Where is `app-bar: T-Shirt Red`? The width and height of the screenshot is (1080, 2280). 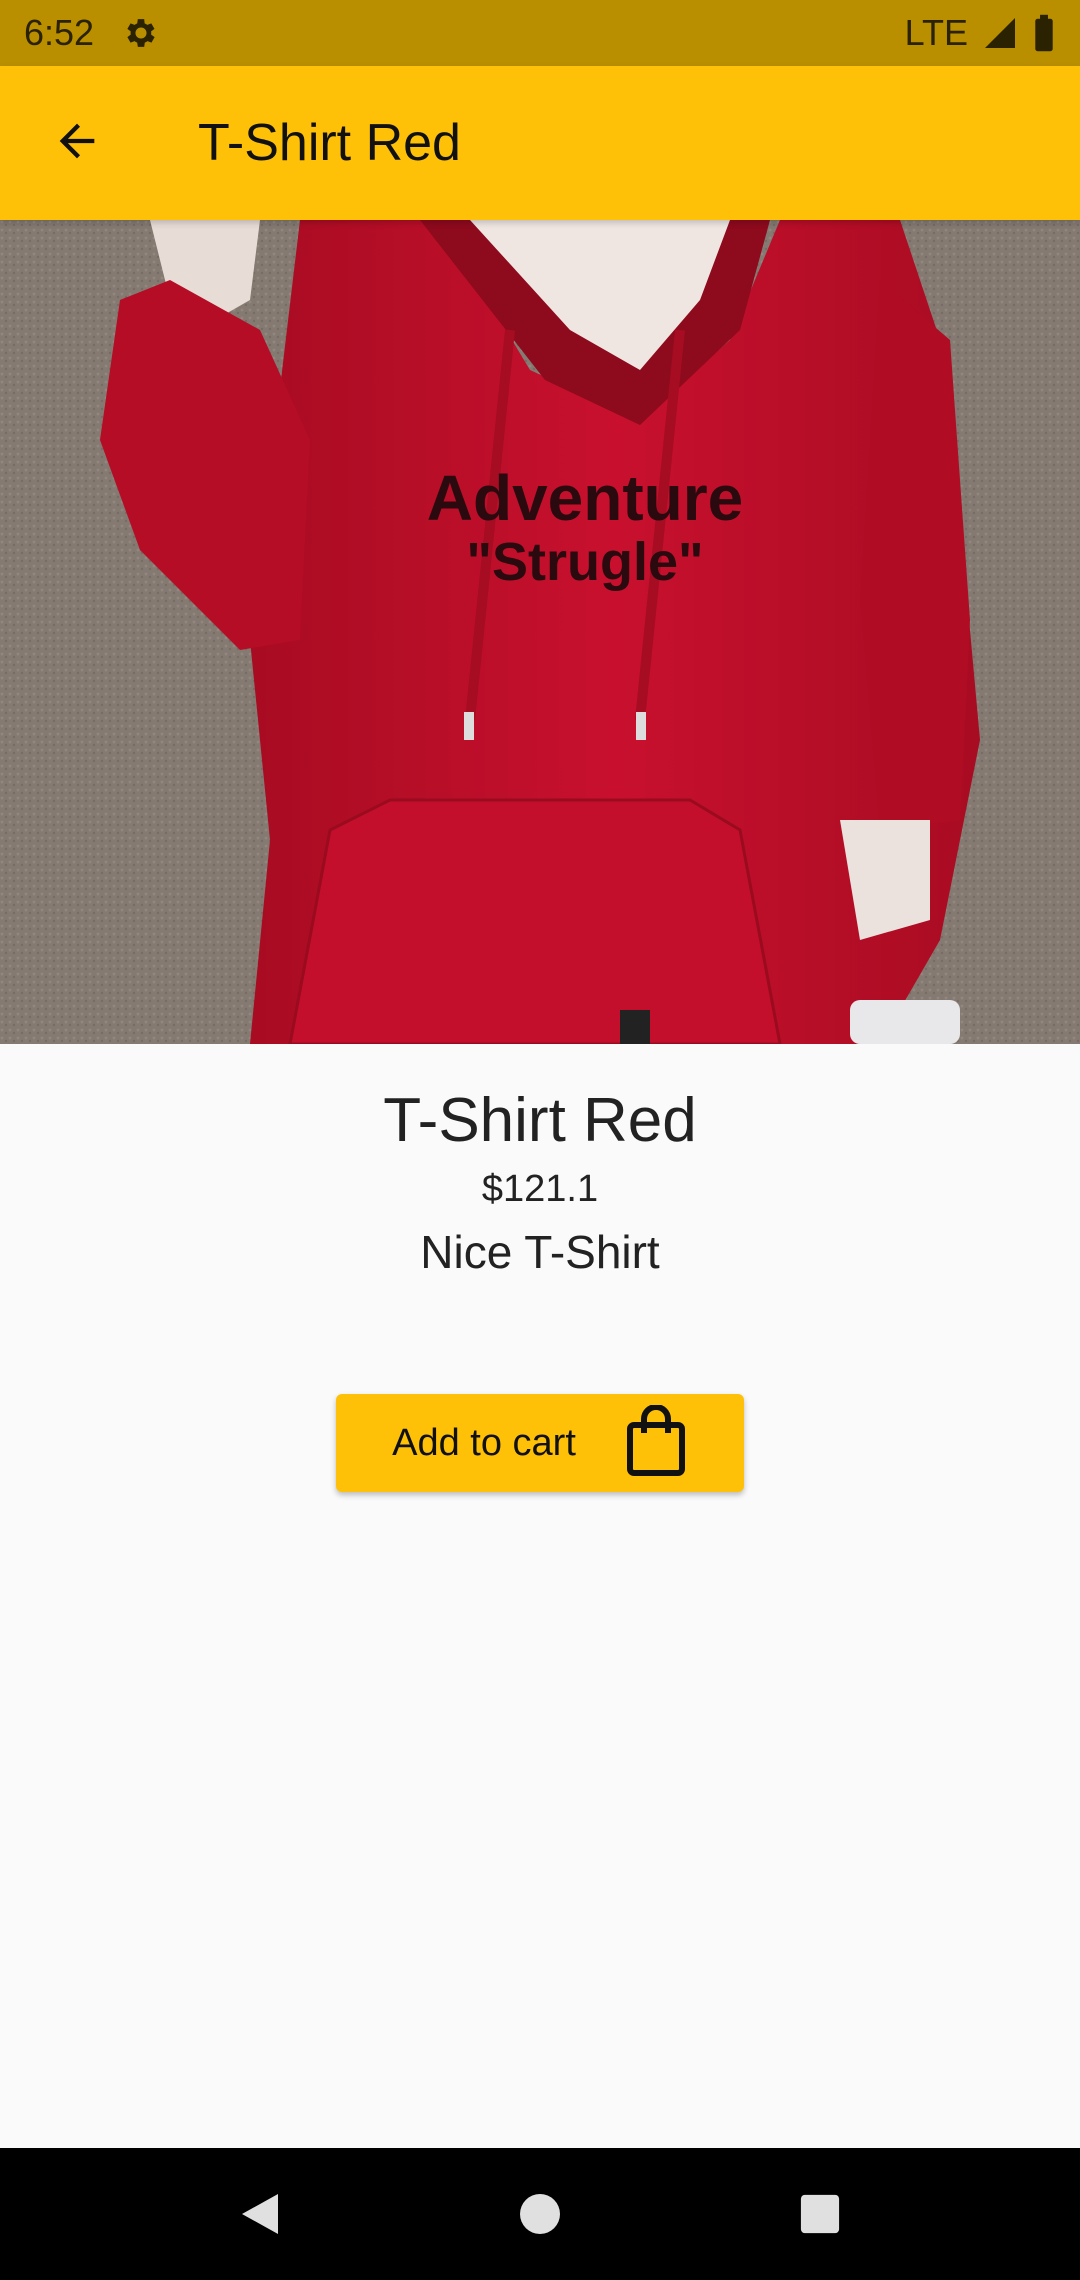
app-bar: T-Shirt Red is located at coordinates (540, 143).